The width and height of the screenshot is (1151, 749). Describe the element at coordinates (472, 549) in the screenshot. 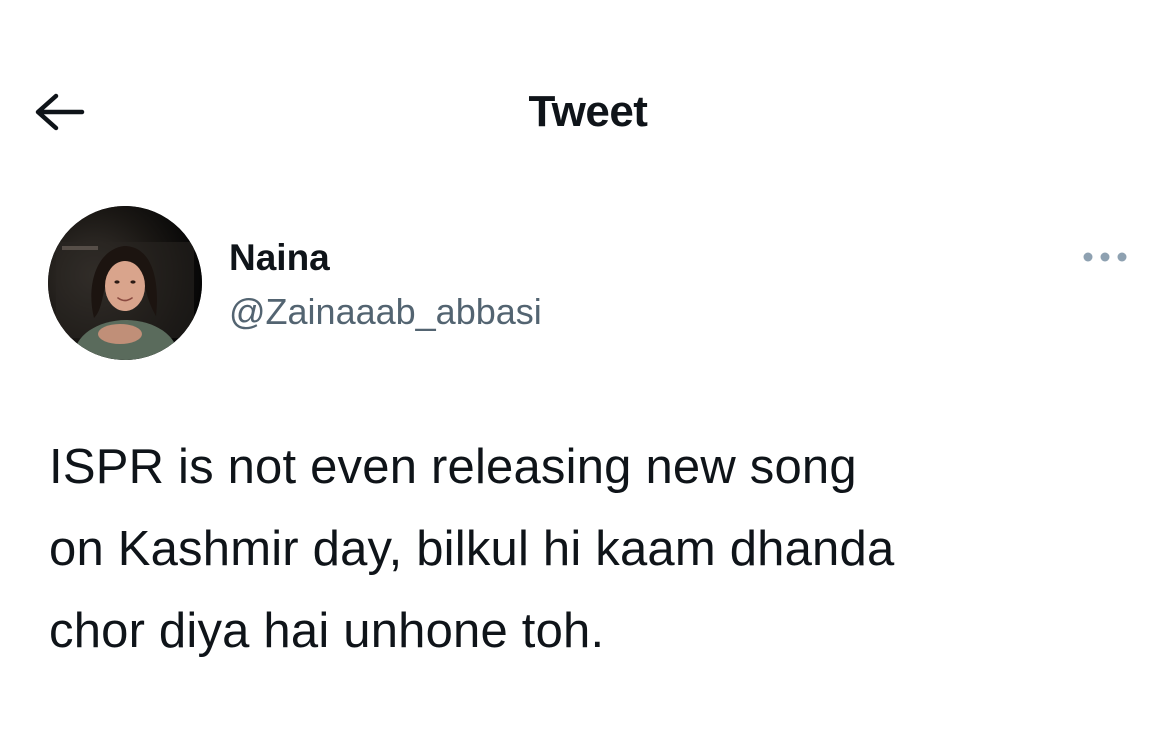

I see `tweet-text-line: on Kashmir day, bilkul hi kaam dhanda` at that location.